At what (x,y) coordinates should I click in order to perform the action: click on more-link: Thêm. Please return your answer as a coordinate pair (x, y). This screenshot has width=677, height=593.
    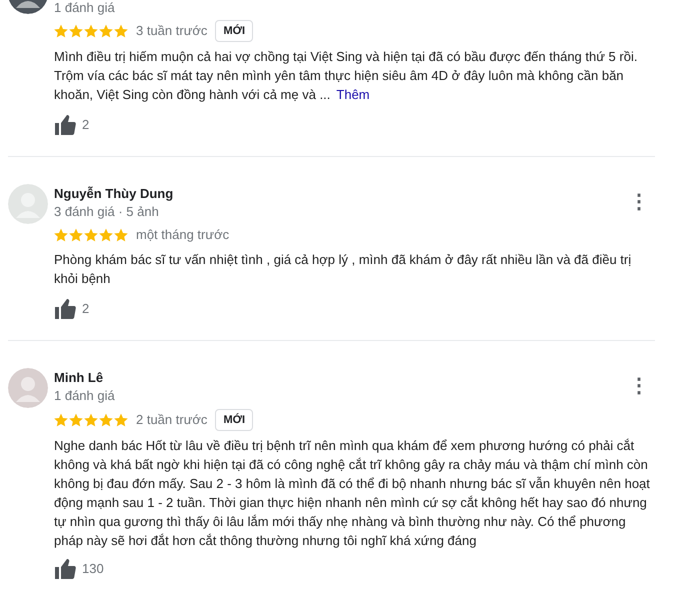
    Looking at the image, I should click on (353, 94).